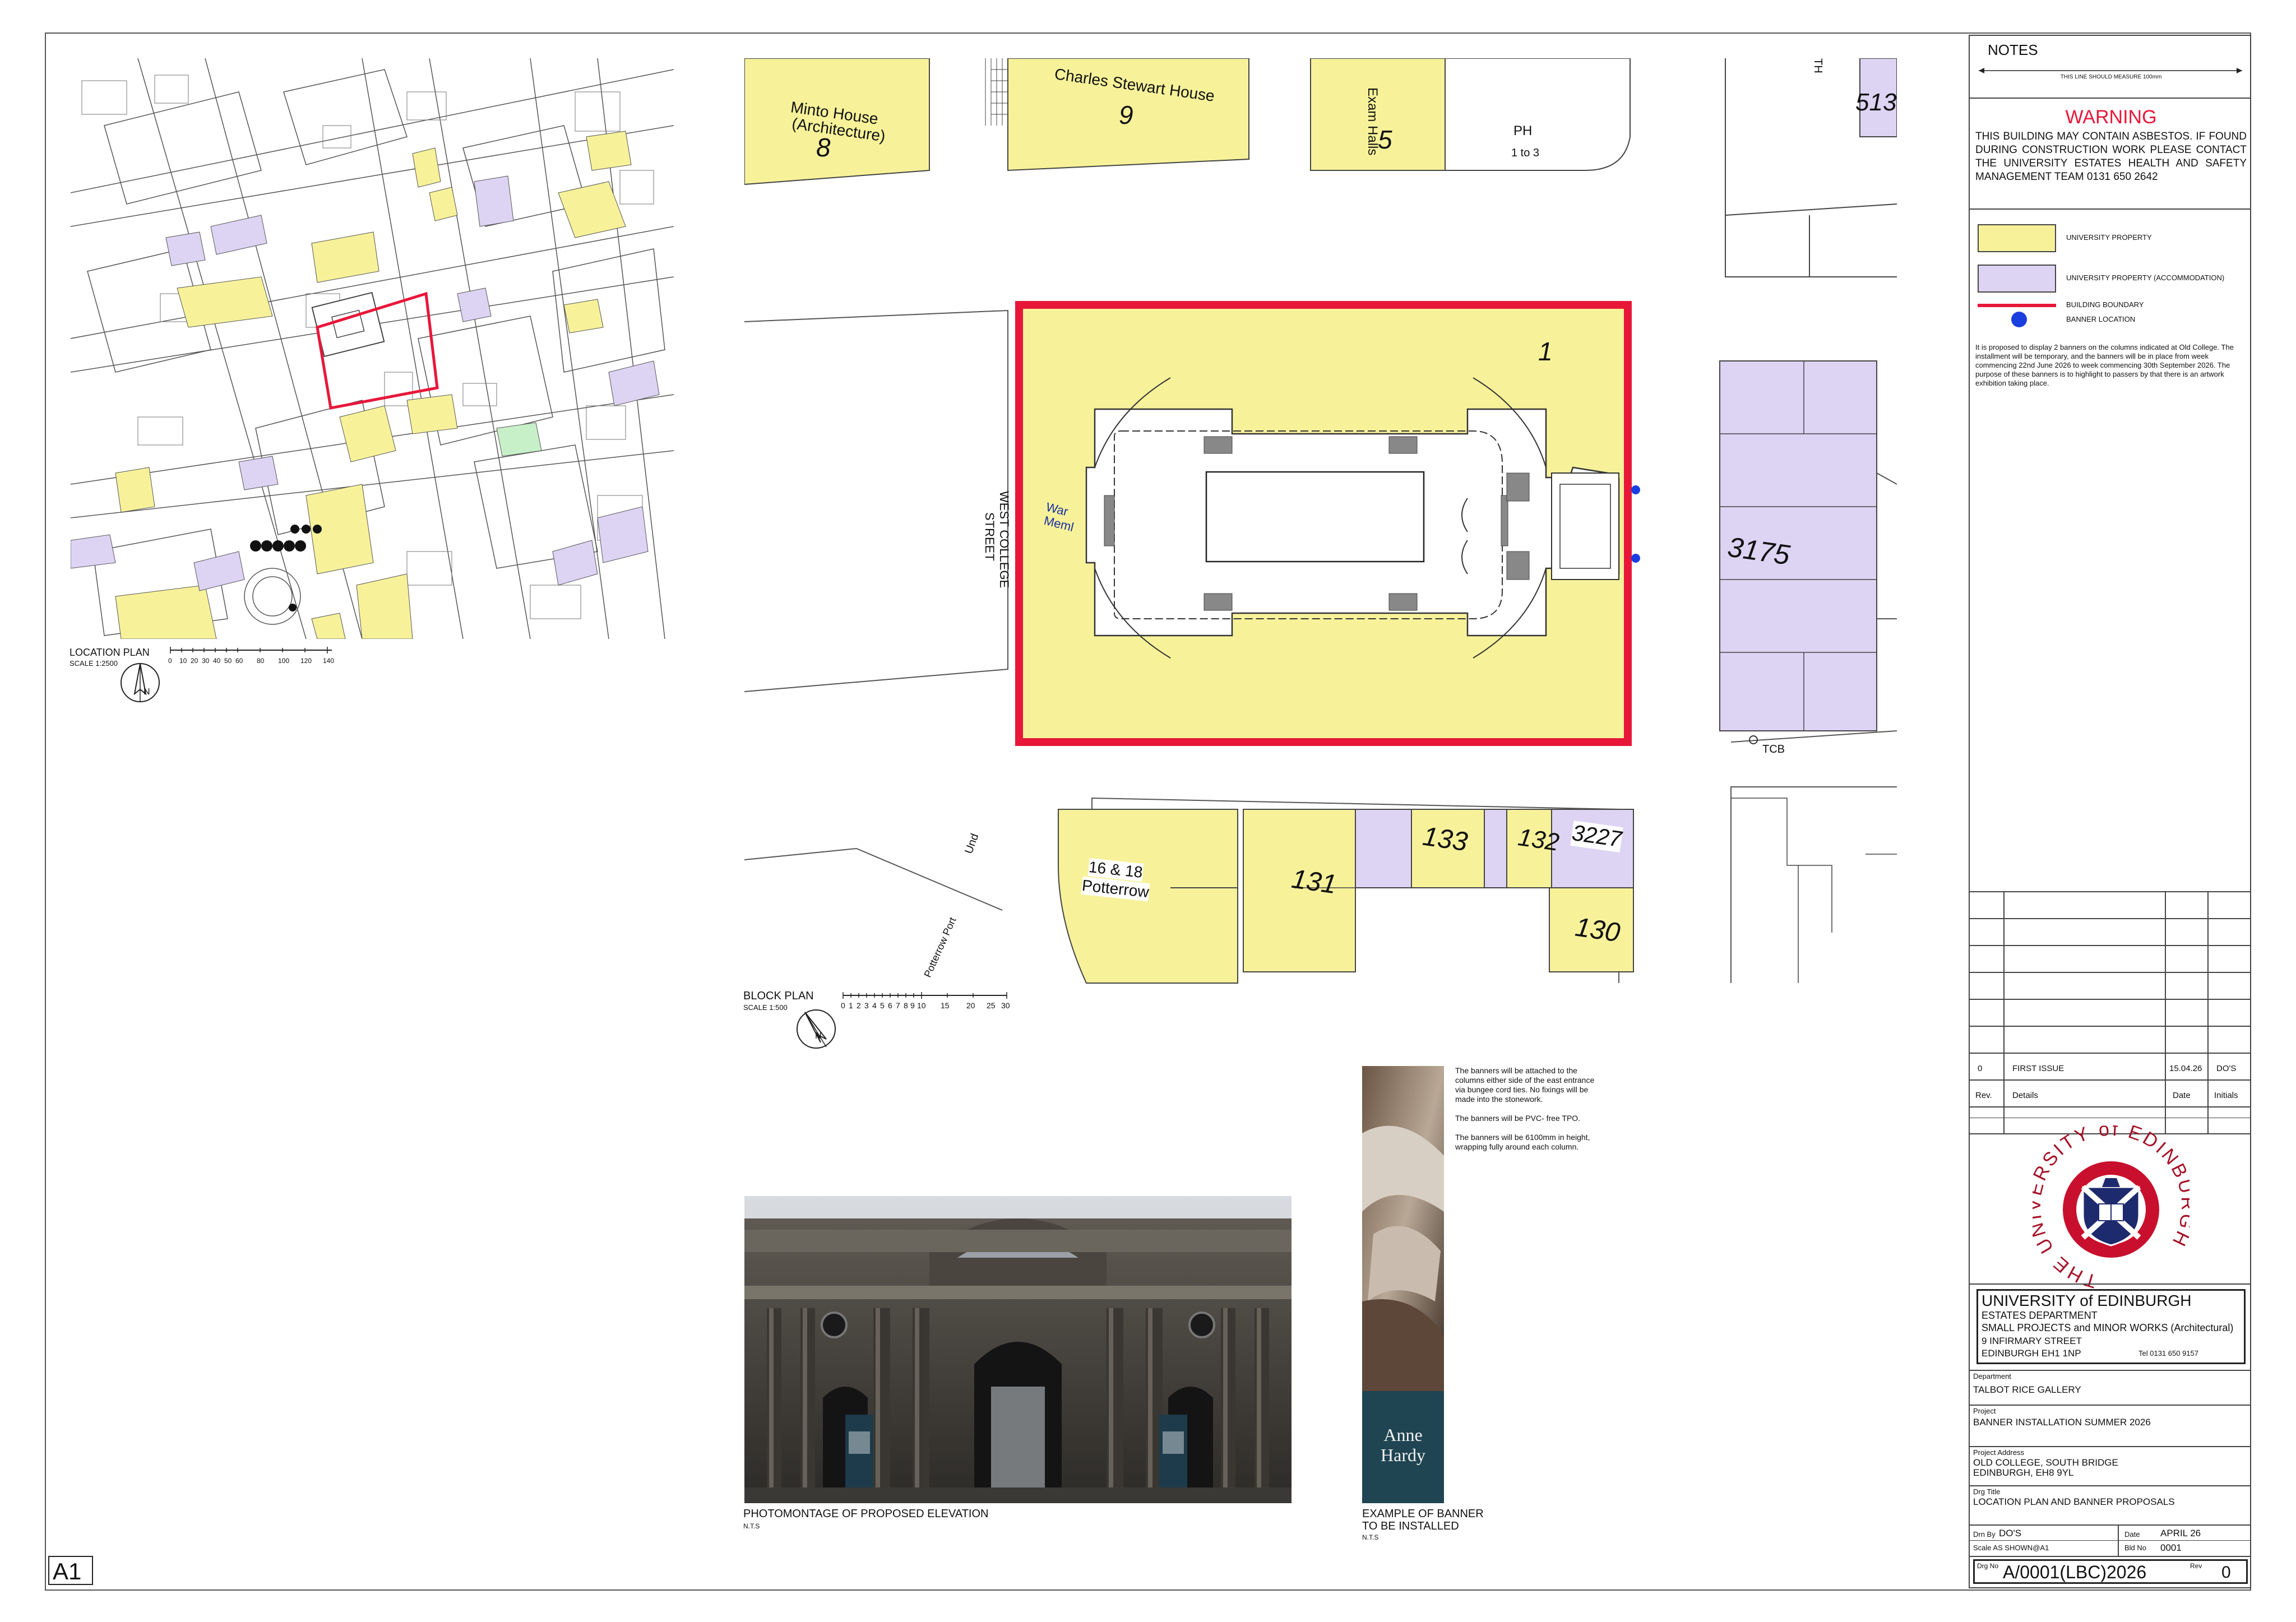  Describe the element at coordinates (1004, 539) in the screenshot. I see `label-west-college: WEST COLLEGE` at that location.